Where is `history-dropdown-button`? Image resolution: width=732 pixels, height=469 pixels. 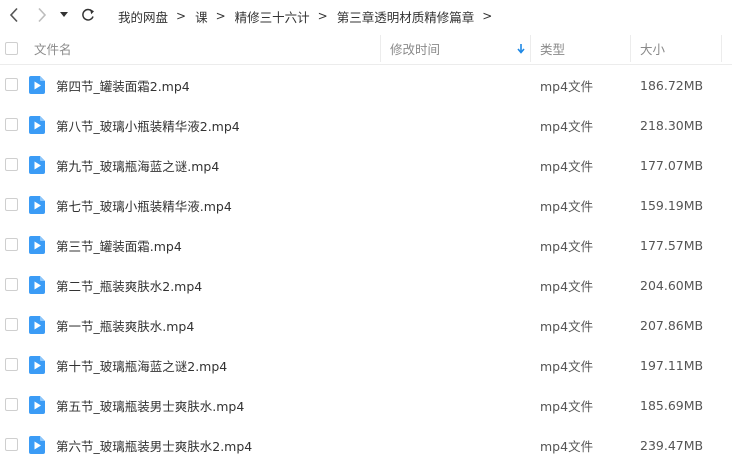 history-dropdown-button is located at coordinates (64, 15).